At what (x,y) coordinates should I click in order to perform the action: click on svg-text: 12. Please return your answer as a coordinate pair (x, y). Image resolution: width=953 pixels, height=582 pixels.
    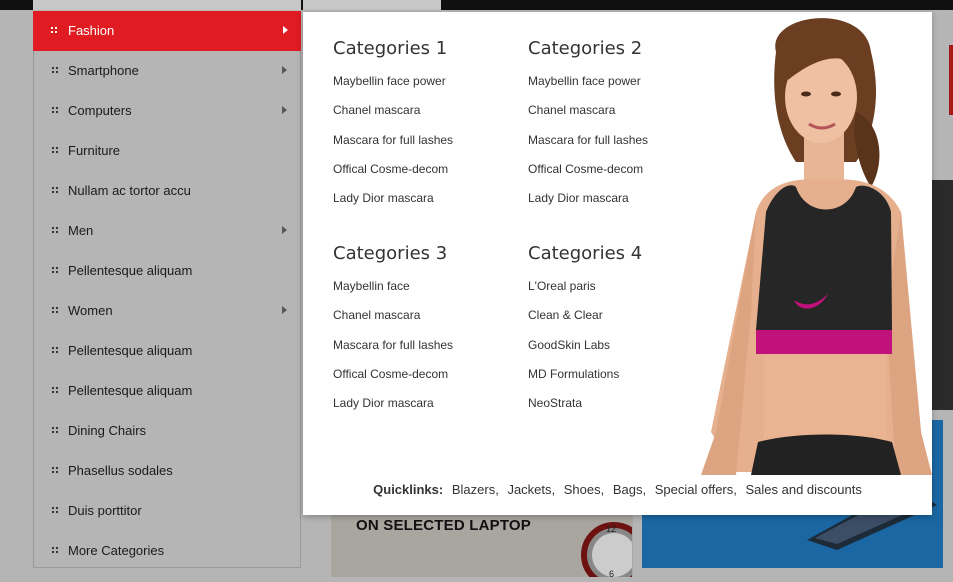
    Looking at the image, I should click on (611, 529).